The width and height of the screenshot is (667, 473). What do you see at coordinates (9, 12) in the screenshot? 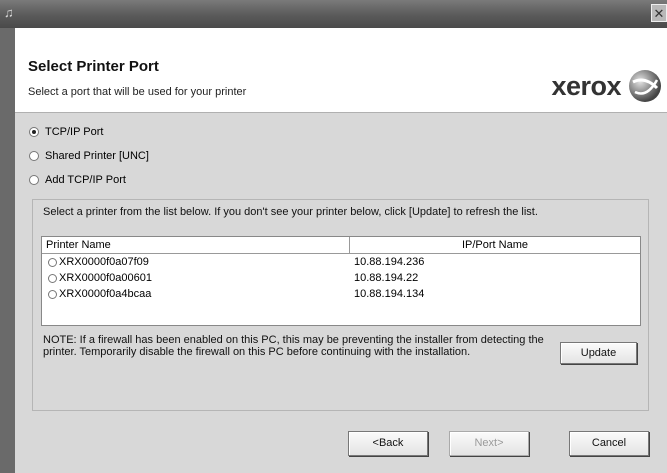
I see `installer-icon: ♫` at bounding box center [9, 12].